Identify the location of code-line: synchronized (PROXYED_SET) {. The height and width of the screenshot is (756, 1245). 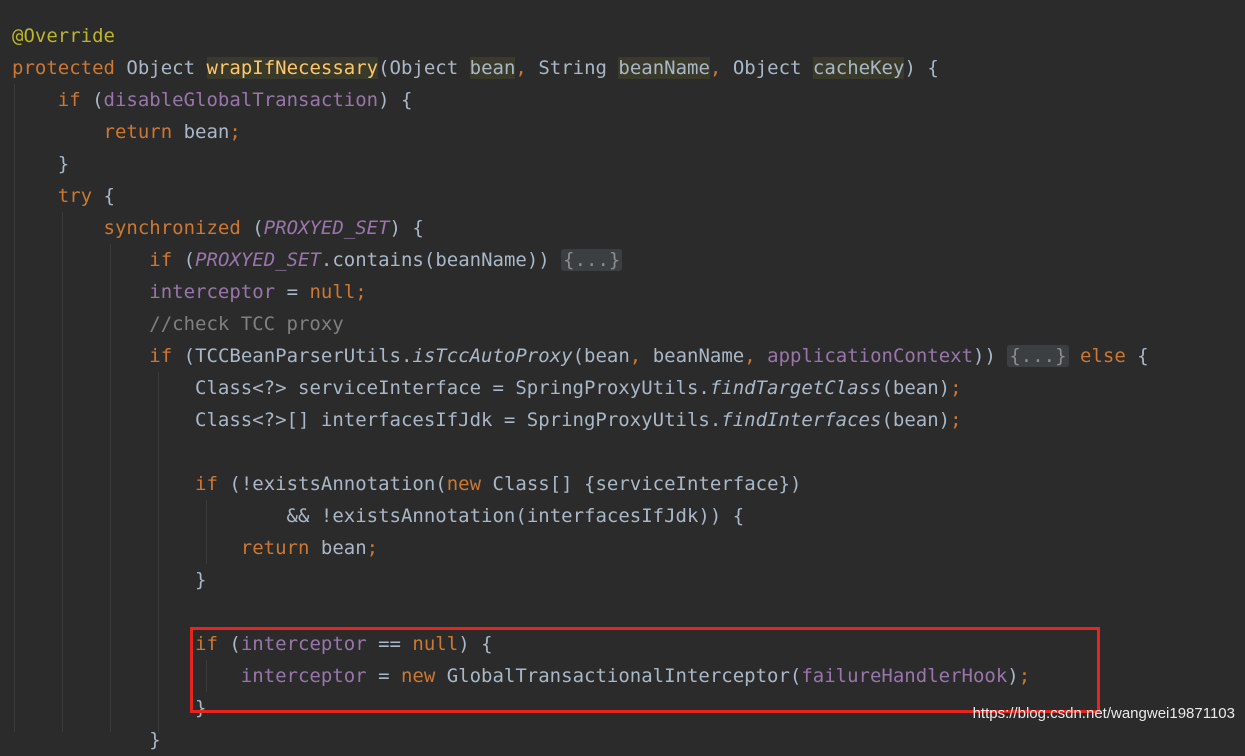
(263, 228).